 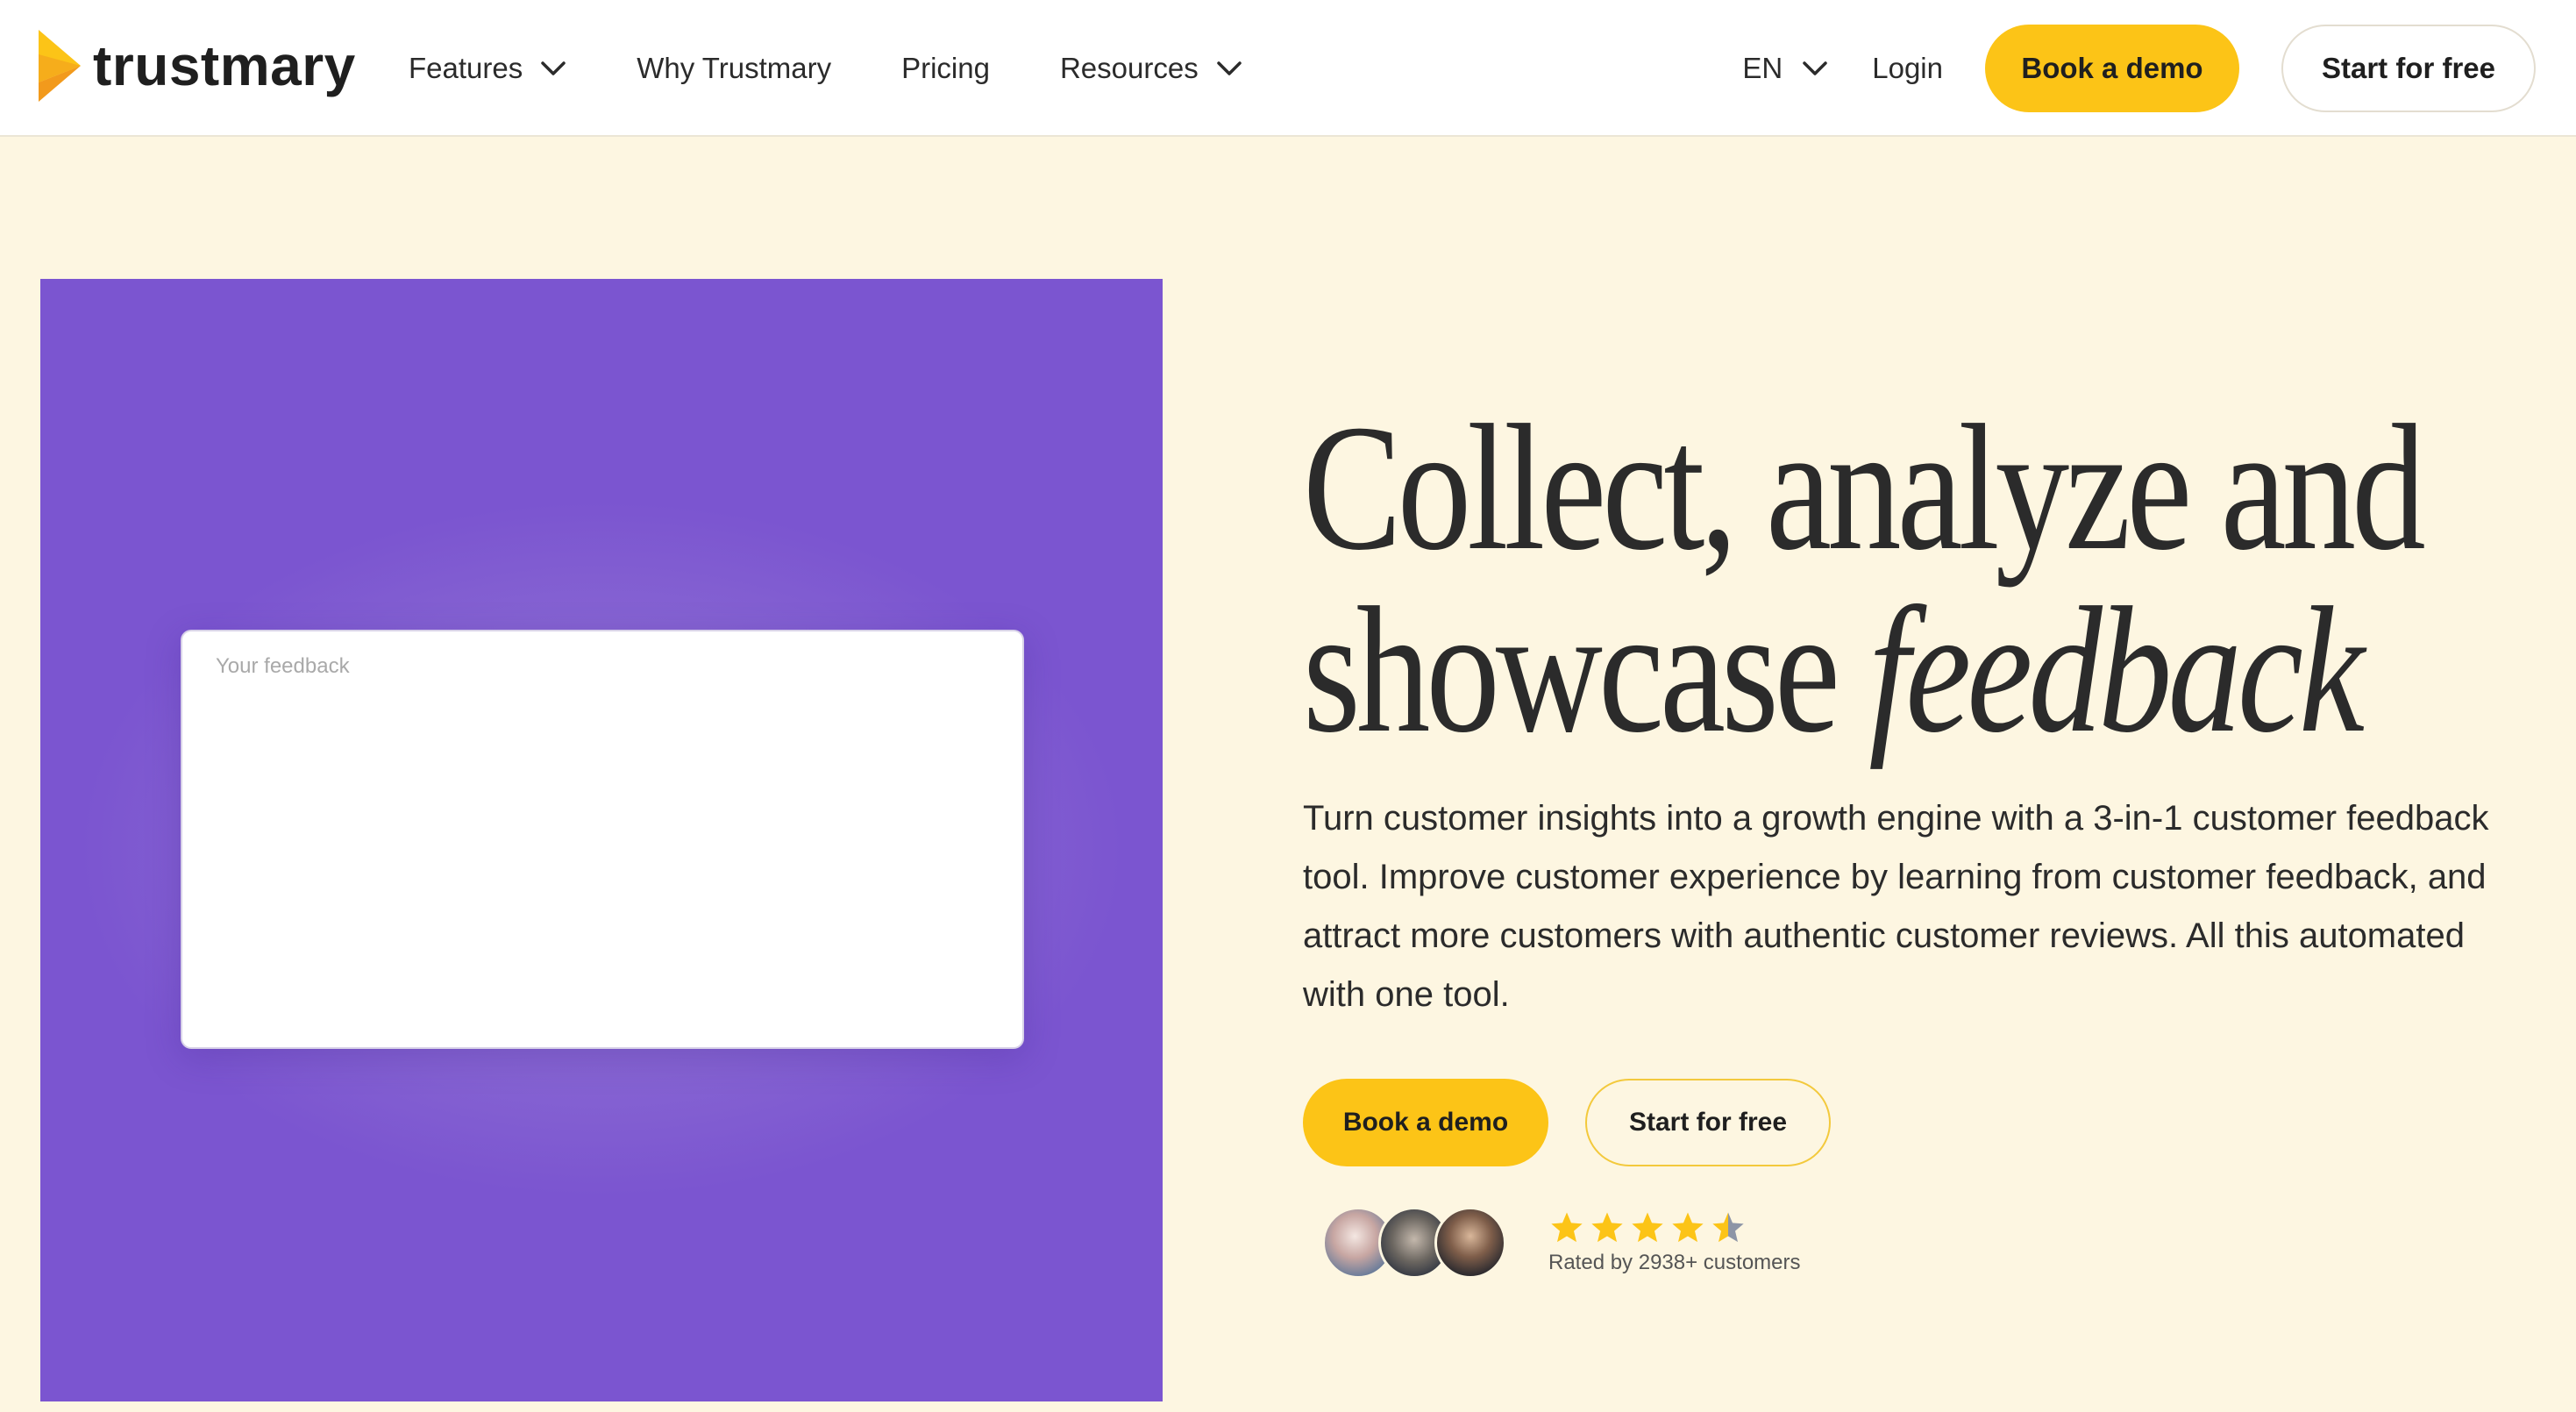 I want to click on main-nav: Features Why Trustmary Pricing Resources, so click(x=861, y=68).